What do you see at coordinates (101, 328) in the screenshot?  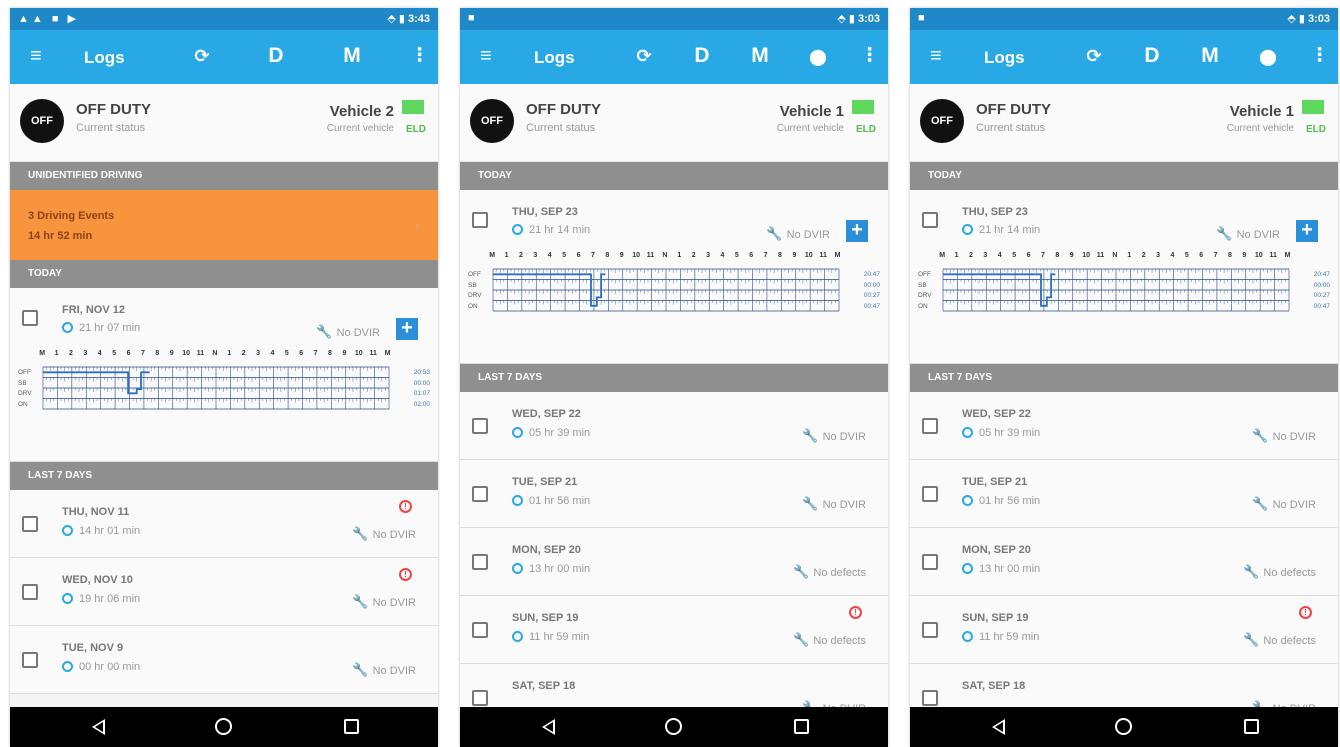 I see `log-hours: 21 hr 07 min` at bounding box center [101, 328].